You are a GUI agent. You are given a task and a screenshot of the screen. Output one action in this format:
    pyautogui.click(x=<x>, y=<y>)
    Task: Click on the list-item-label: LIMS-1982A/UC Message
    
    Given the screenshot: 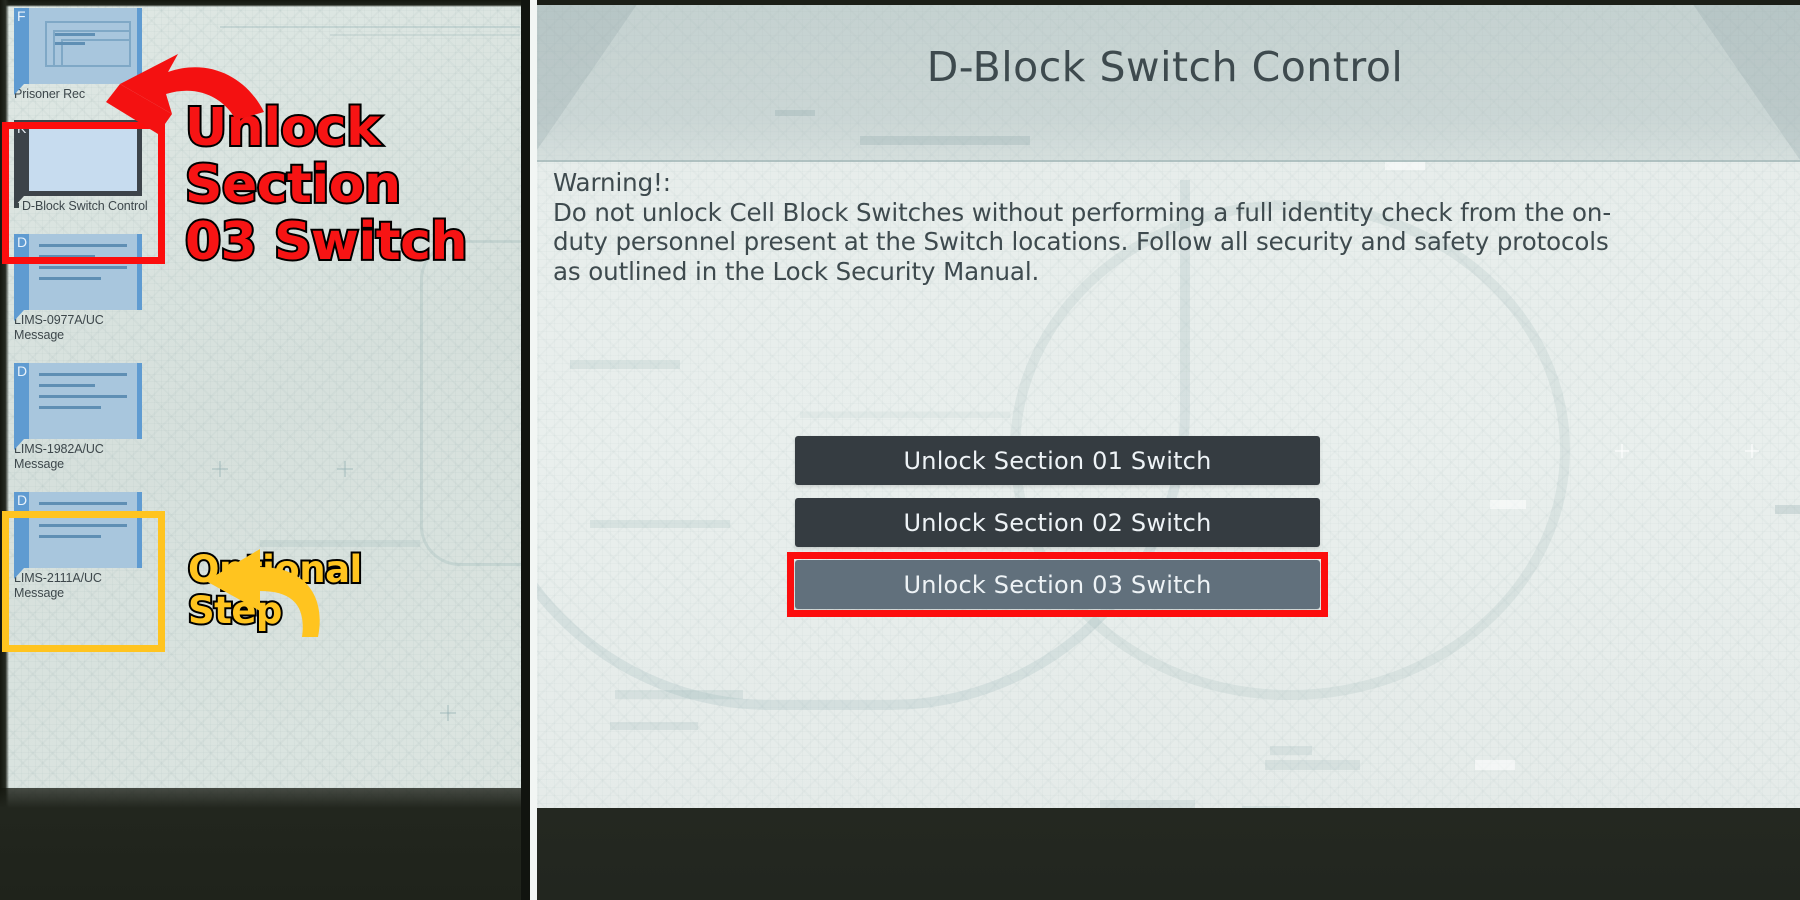 What is the action you would take?
    pyautogui.click(x=59, y=456)
    